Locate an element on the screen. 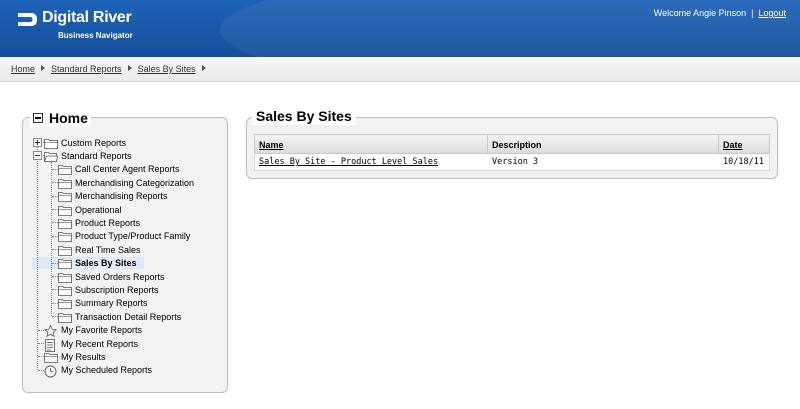 Image resolution: width=800 pixels, height=409 pixels. logout-link: Logout is located at coordinates (772, 13).